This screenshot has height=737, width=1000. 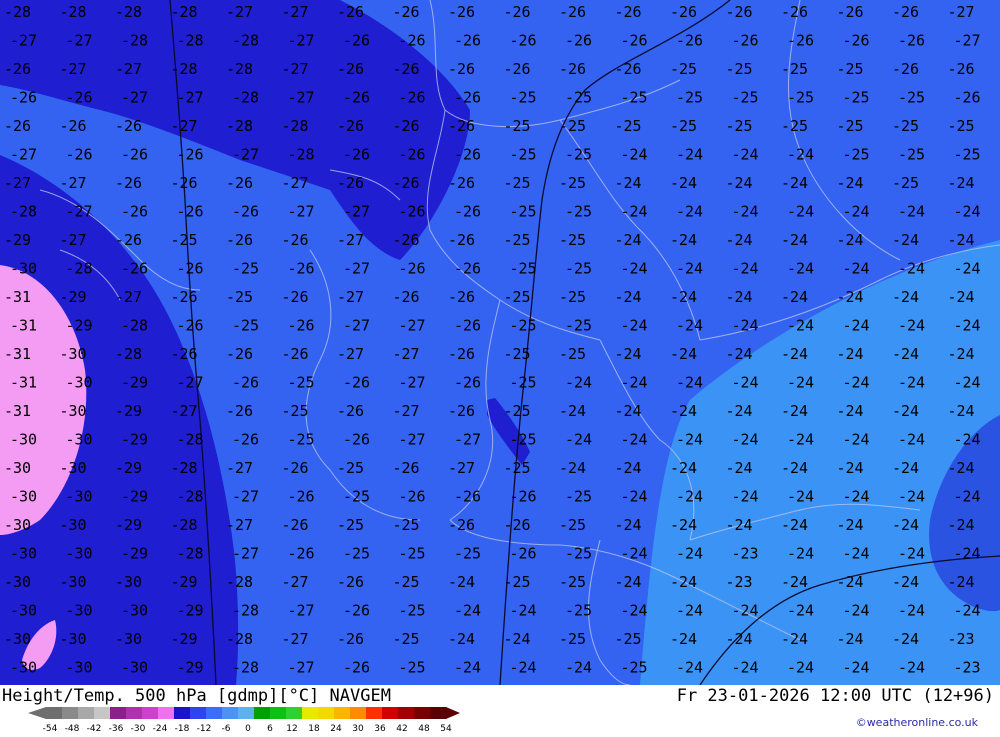 What do you see at coordinates (204, 728) in the screenshot?
I see `legend-tick-label: -12` at bounding box center [204, 728].